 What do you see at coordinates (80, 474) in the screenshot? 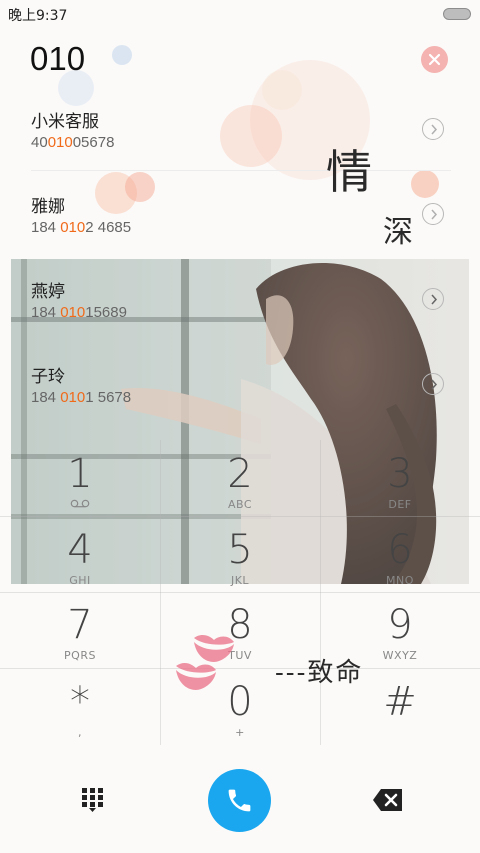
I see `key-digit: 1` at bounding box center [80, 474].